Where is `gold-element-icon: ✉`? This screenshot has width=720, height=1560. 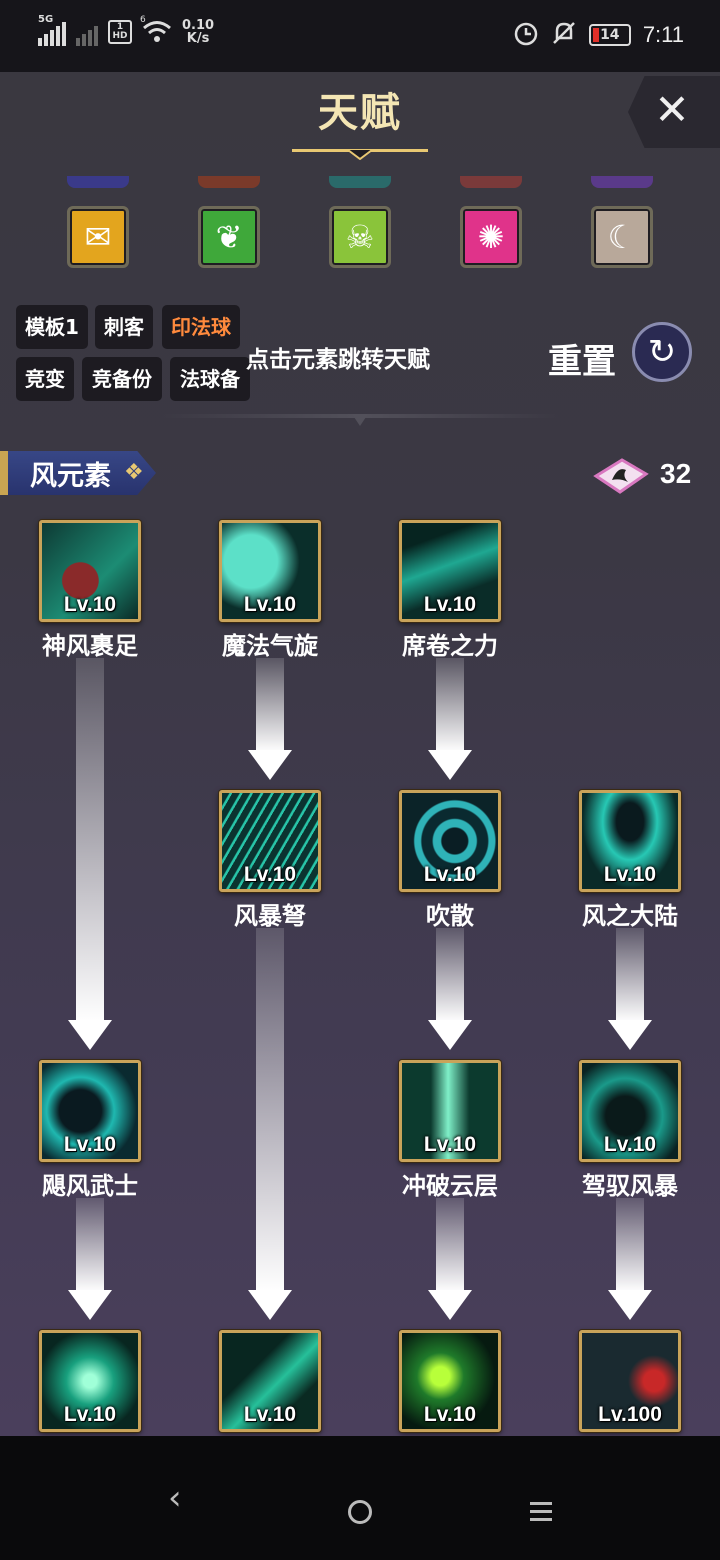 gold-element-icon: ✉ is located at coordinates (98, 237).